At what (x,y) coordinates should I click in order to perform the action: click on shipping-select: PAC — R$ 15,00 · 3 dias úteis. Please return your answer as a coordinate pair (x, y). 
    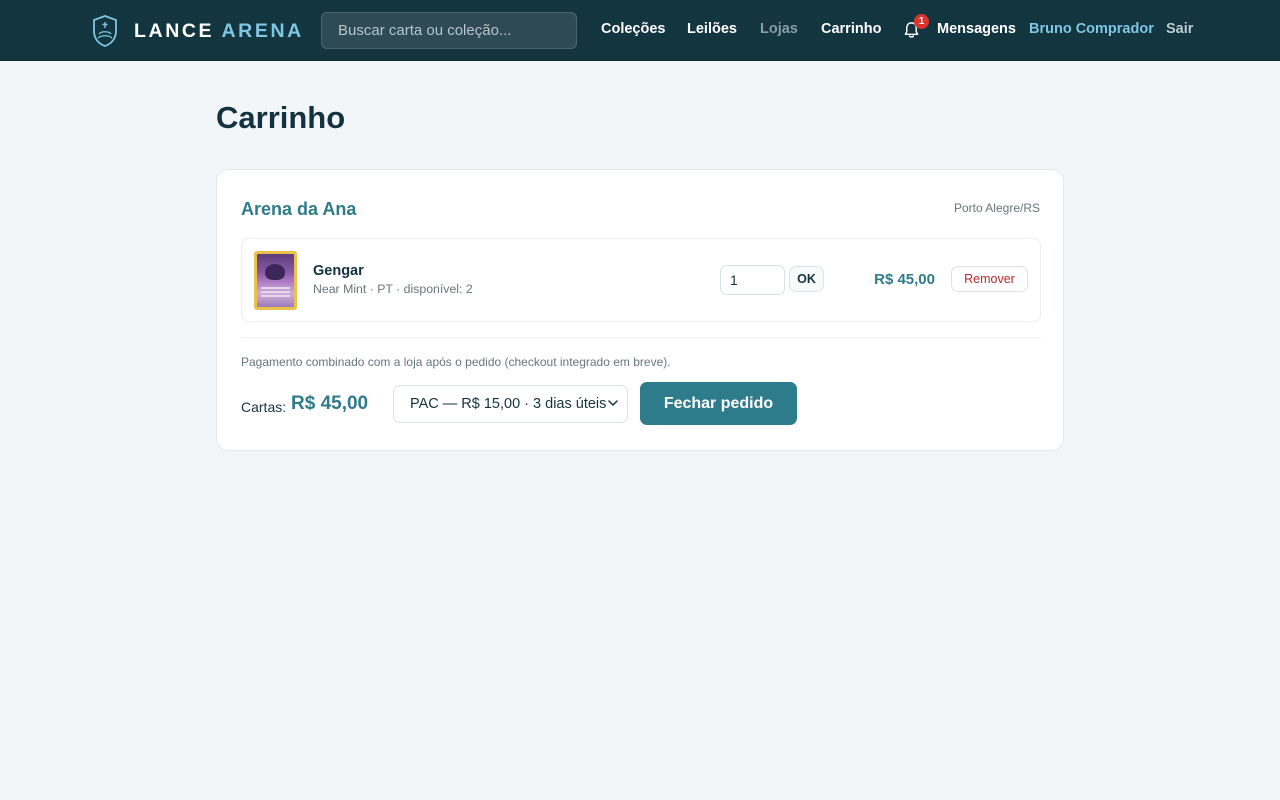
    Looking at the image, I should click on (510, 404).